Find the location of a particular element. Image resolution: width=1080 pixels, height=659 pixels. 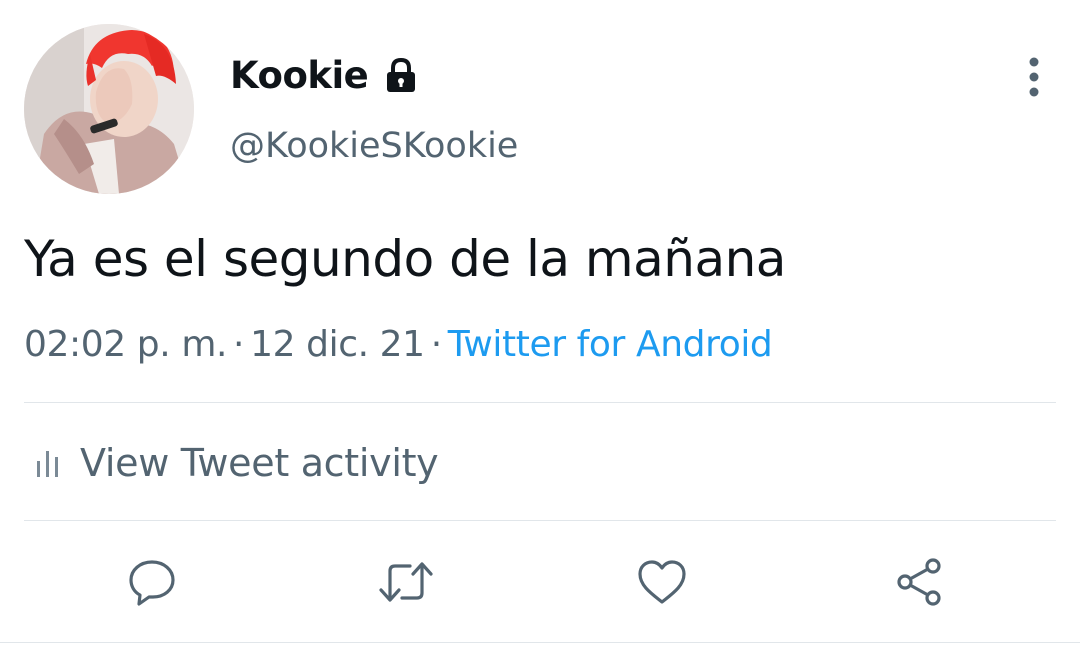

lock-icon is located at coordinates (401, 76).